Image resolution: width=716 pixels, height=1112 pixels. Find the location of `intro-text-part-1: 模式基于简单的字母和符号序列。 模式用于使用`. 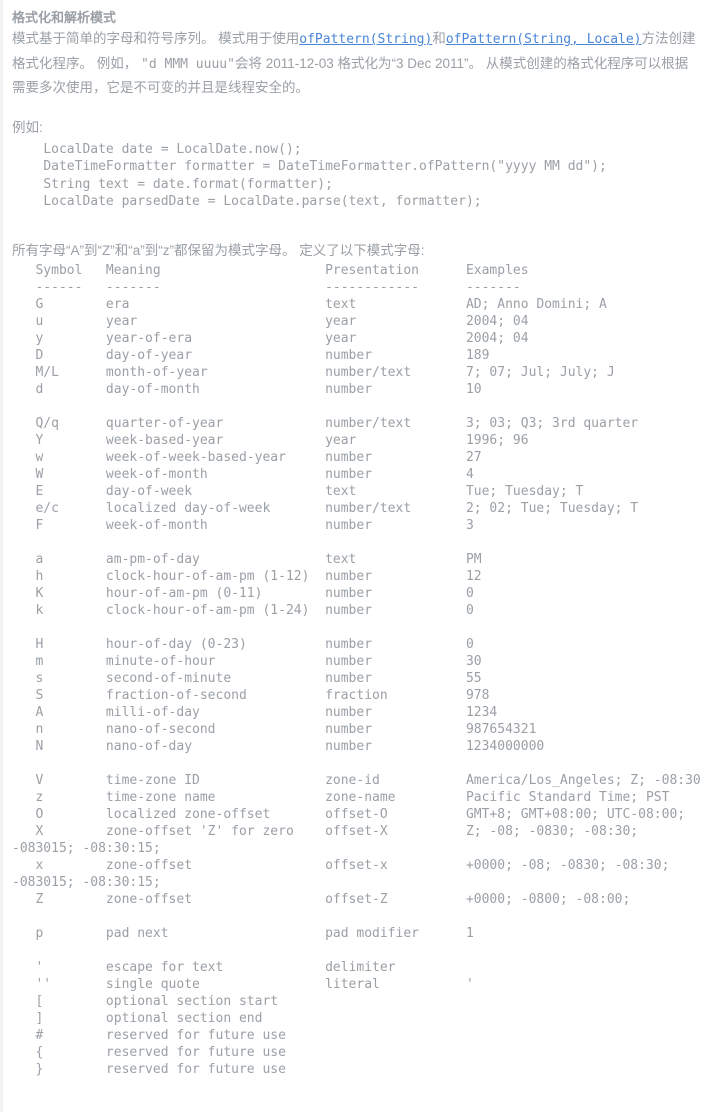

intro-text-part-1: 模式基于简单的字母和符号序列。 模式用于使用 is located at coordinates (156, 38).